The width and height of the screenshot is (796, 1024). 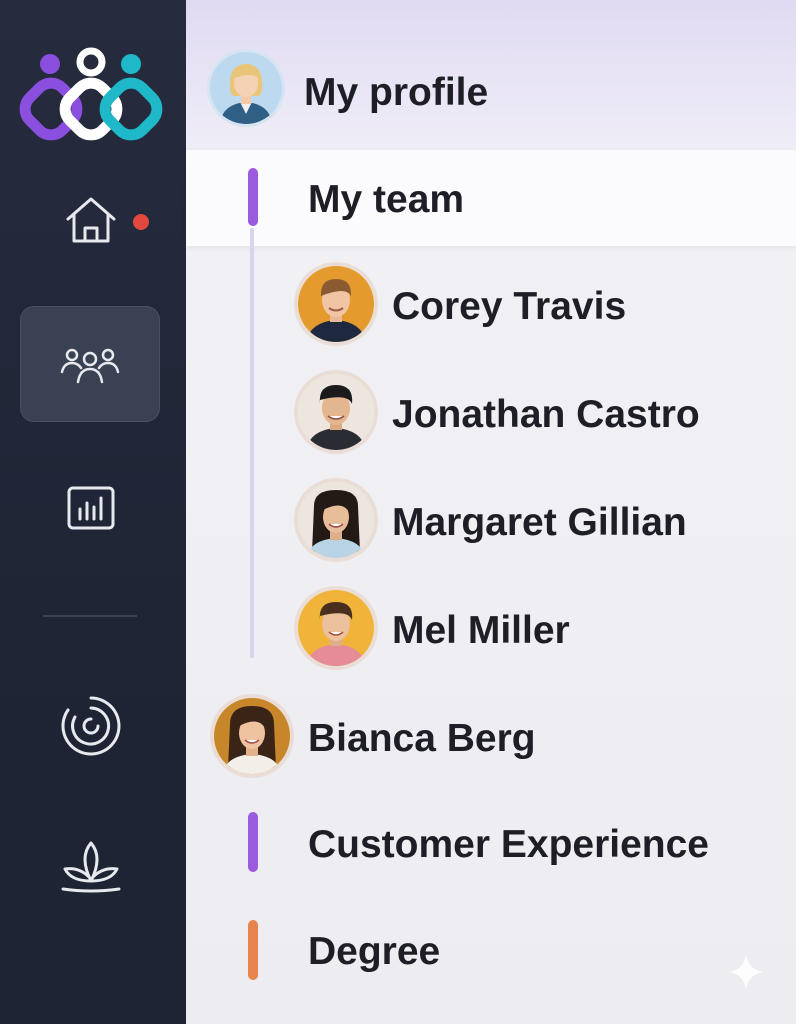 I want to click on home-icon, so click(x=91, y=220).